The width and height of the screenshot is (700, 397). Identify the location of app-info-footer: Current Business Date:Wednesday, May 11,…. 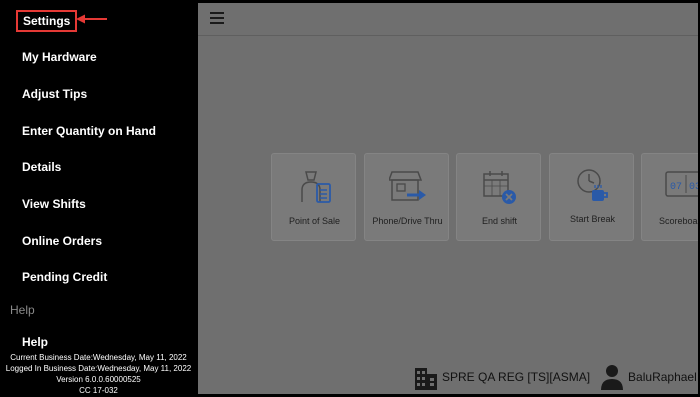
(98, 374).